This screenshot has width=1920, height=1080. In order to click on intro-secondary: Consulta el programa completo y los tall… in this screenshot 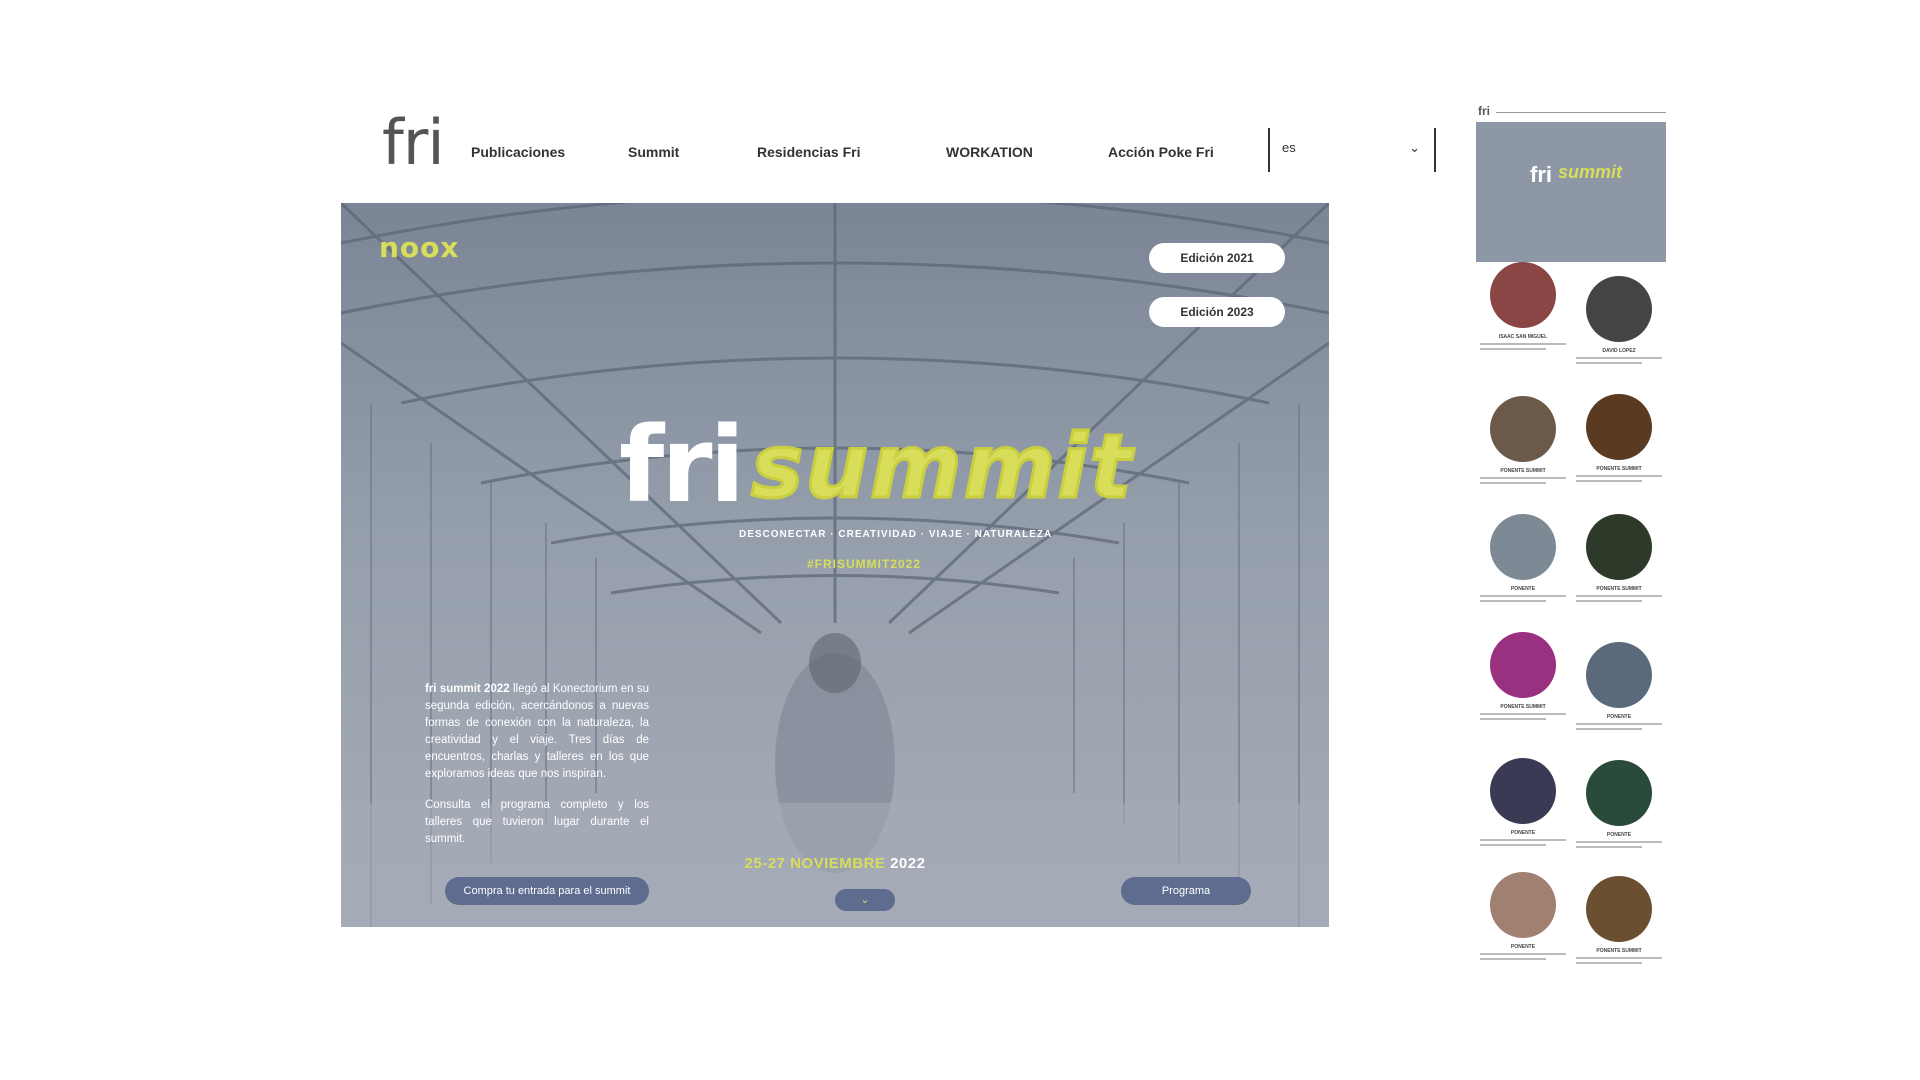, I will do `click(537, 822)`.